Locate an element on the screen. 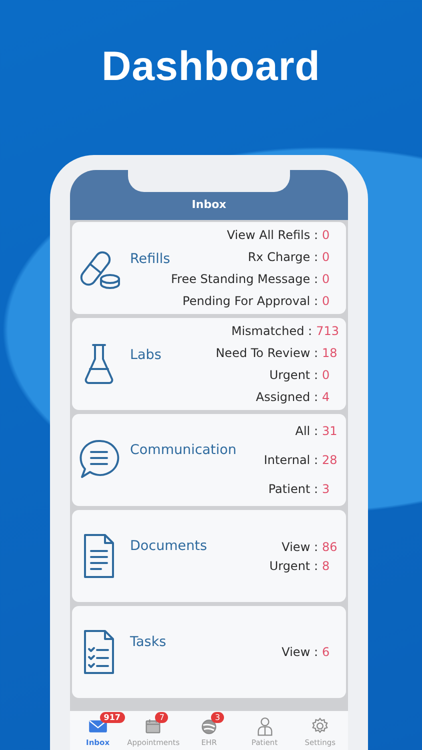  category-card: Communication All : 31 Internal : 28 Patient : 3 is located at coordinates (209, 460).